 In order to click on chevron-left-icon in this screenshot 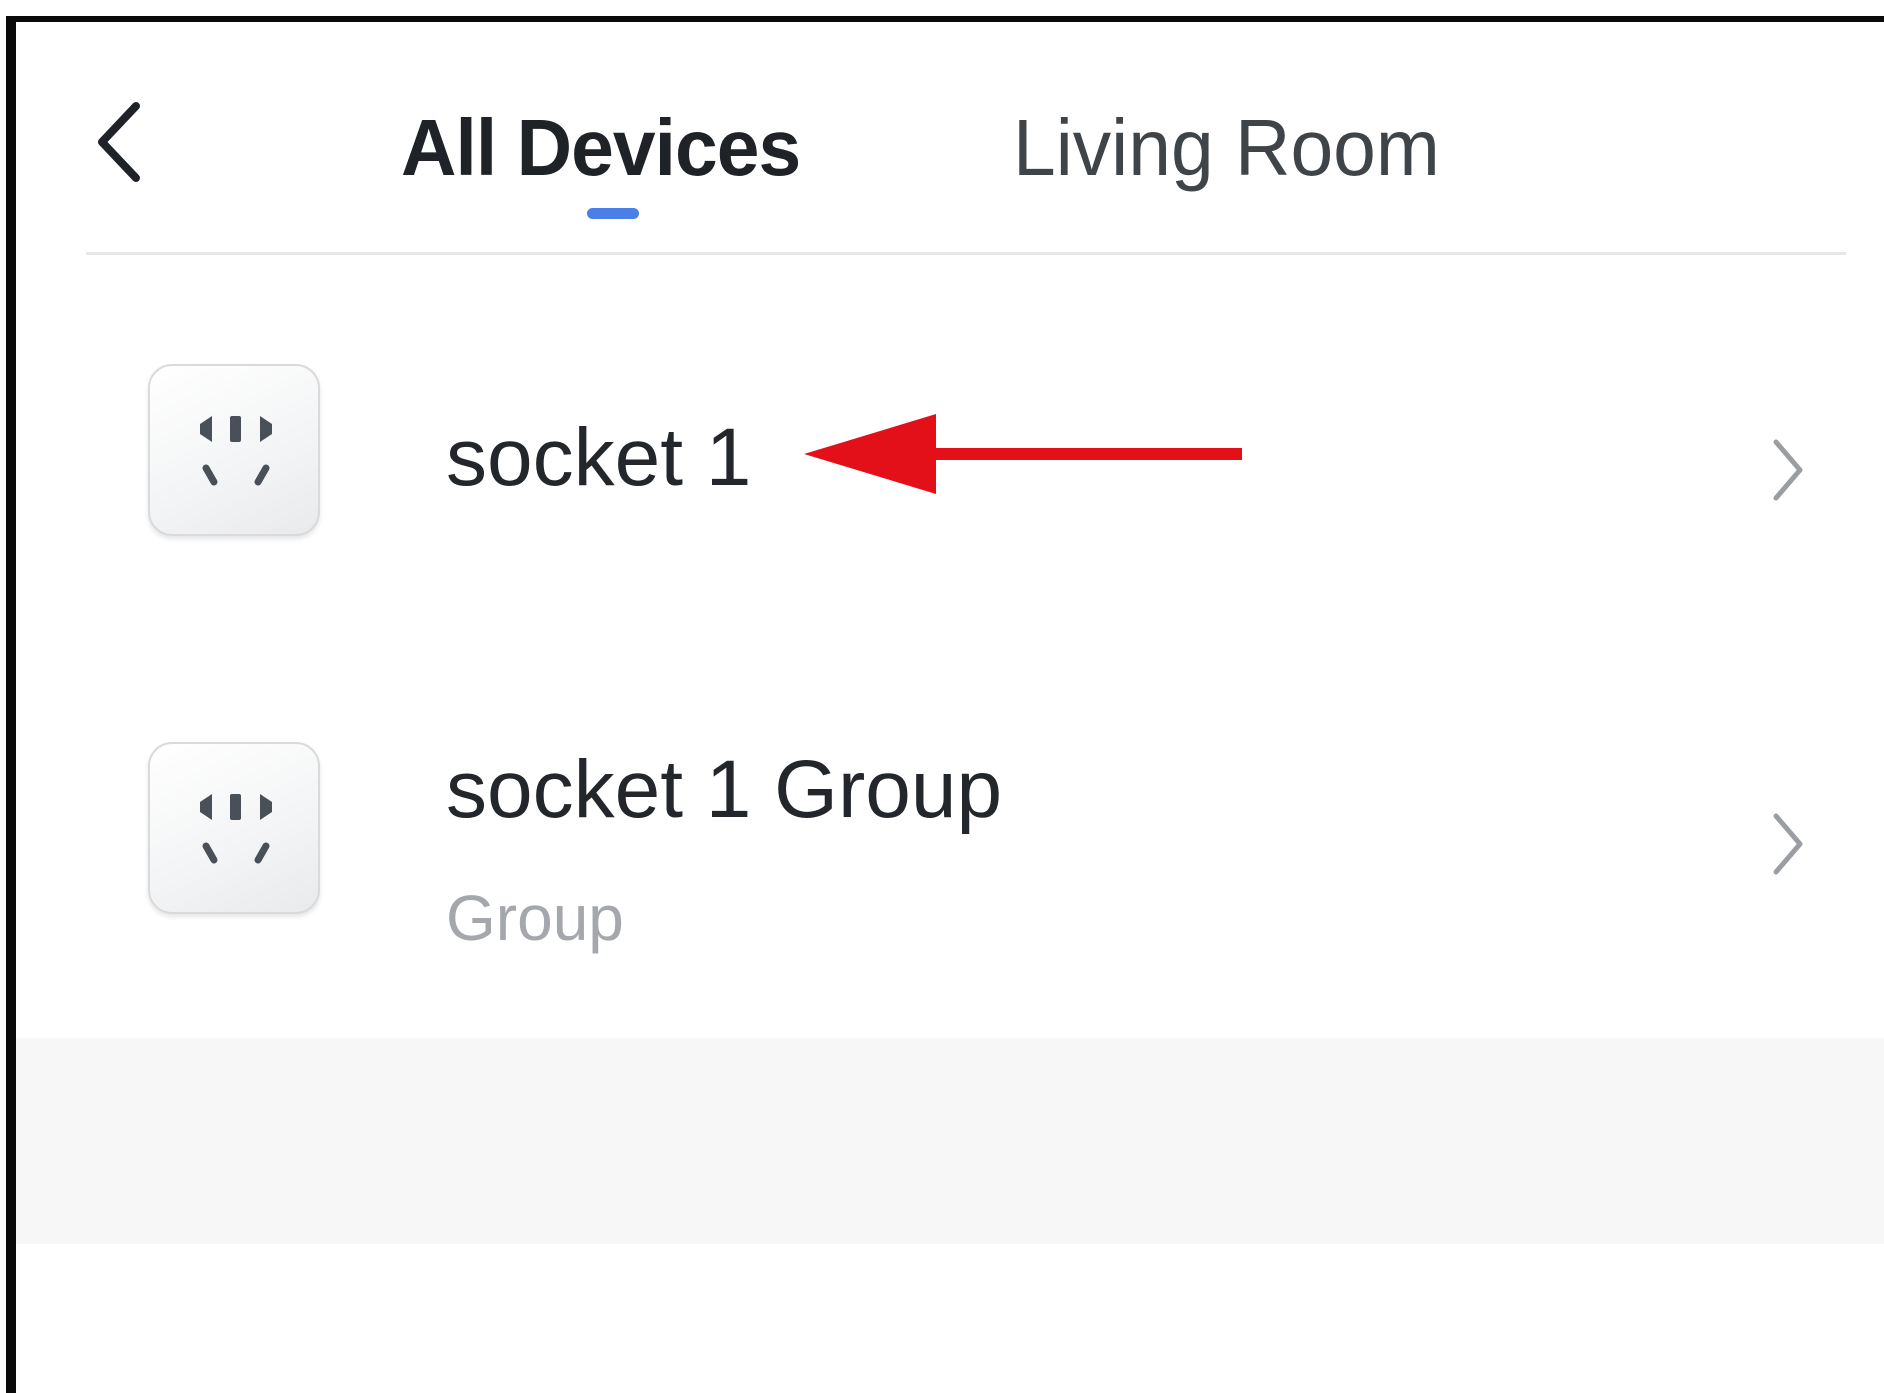, I will do `click(119, 142)`.